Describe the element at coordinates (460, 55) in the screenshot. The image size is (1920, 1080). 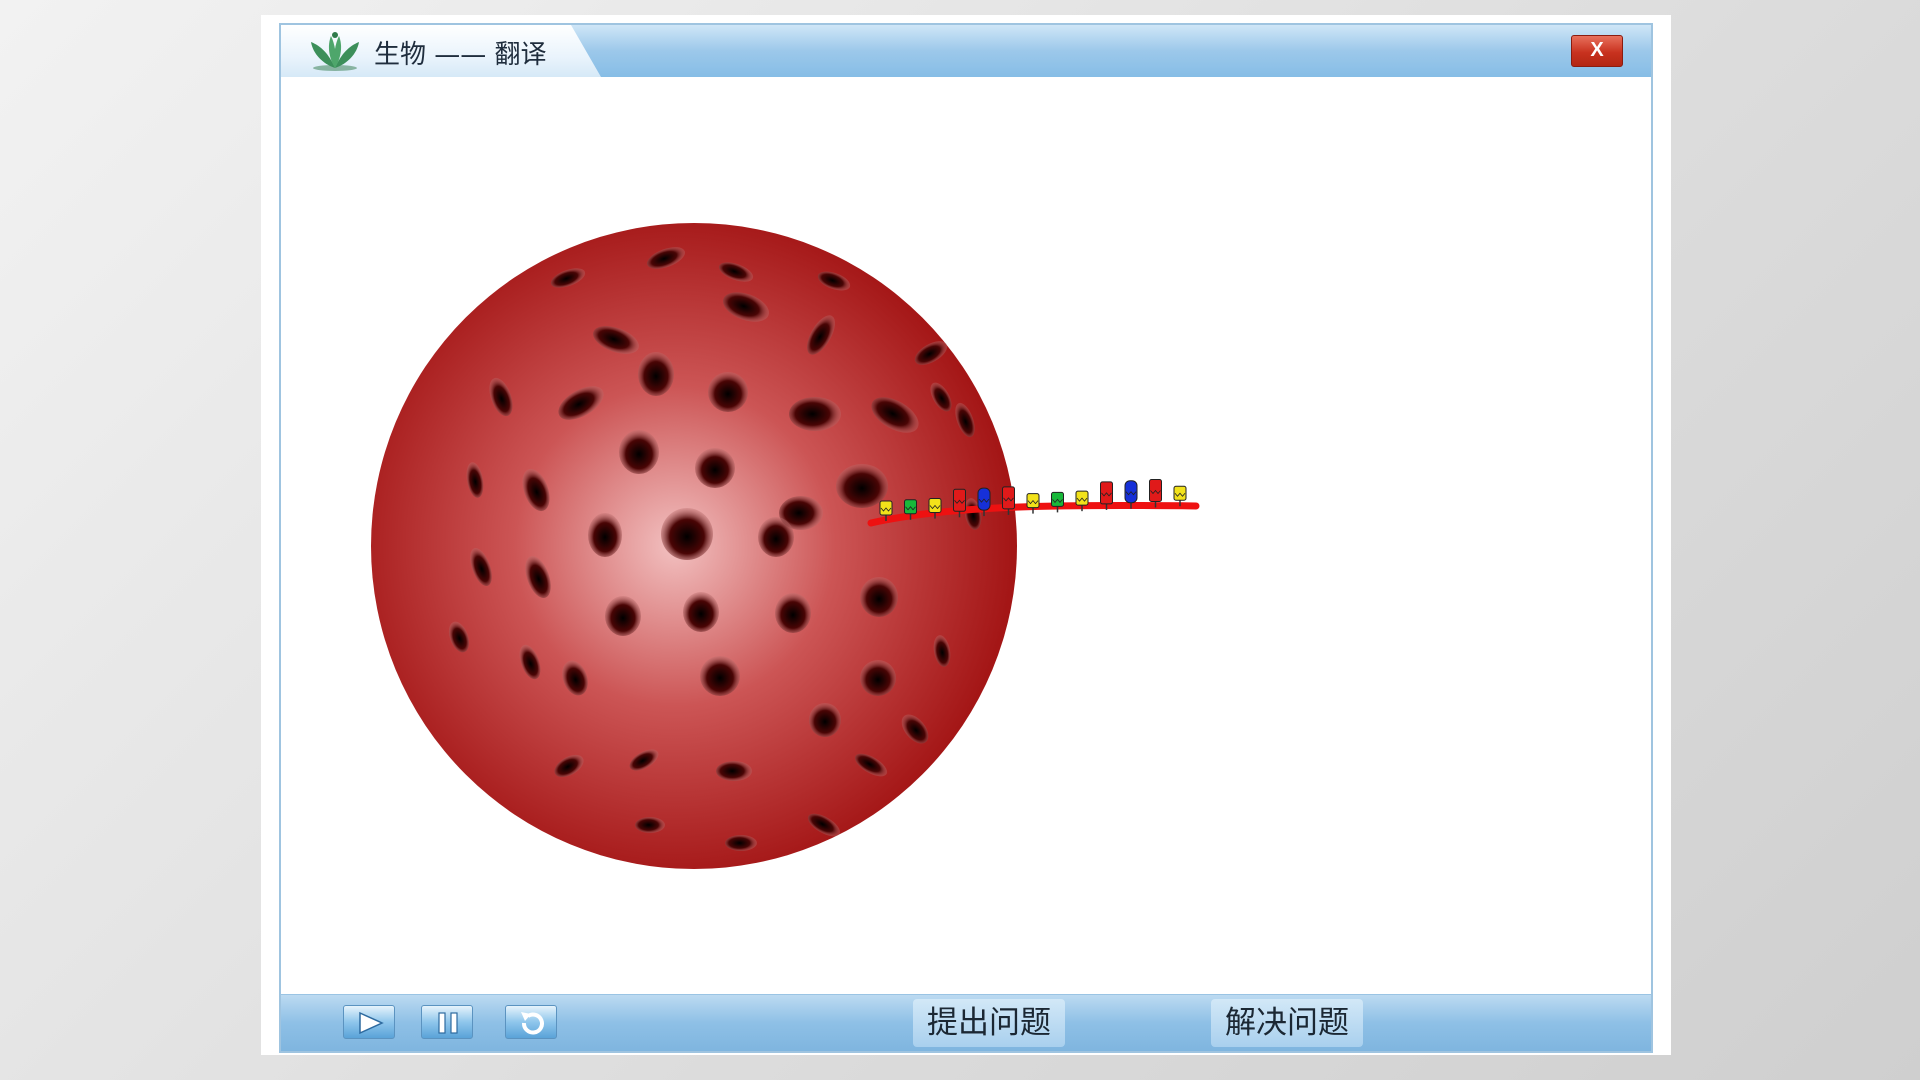
I see `window-title: 生物 —— 翻译` at that location.